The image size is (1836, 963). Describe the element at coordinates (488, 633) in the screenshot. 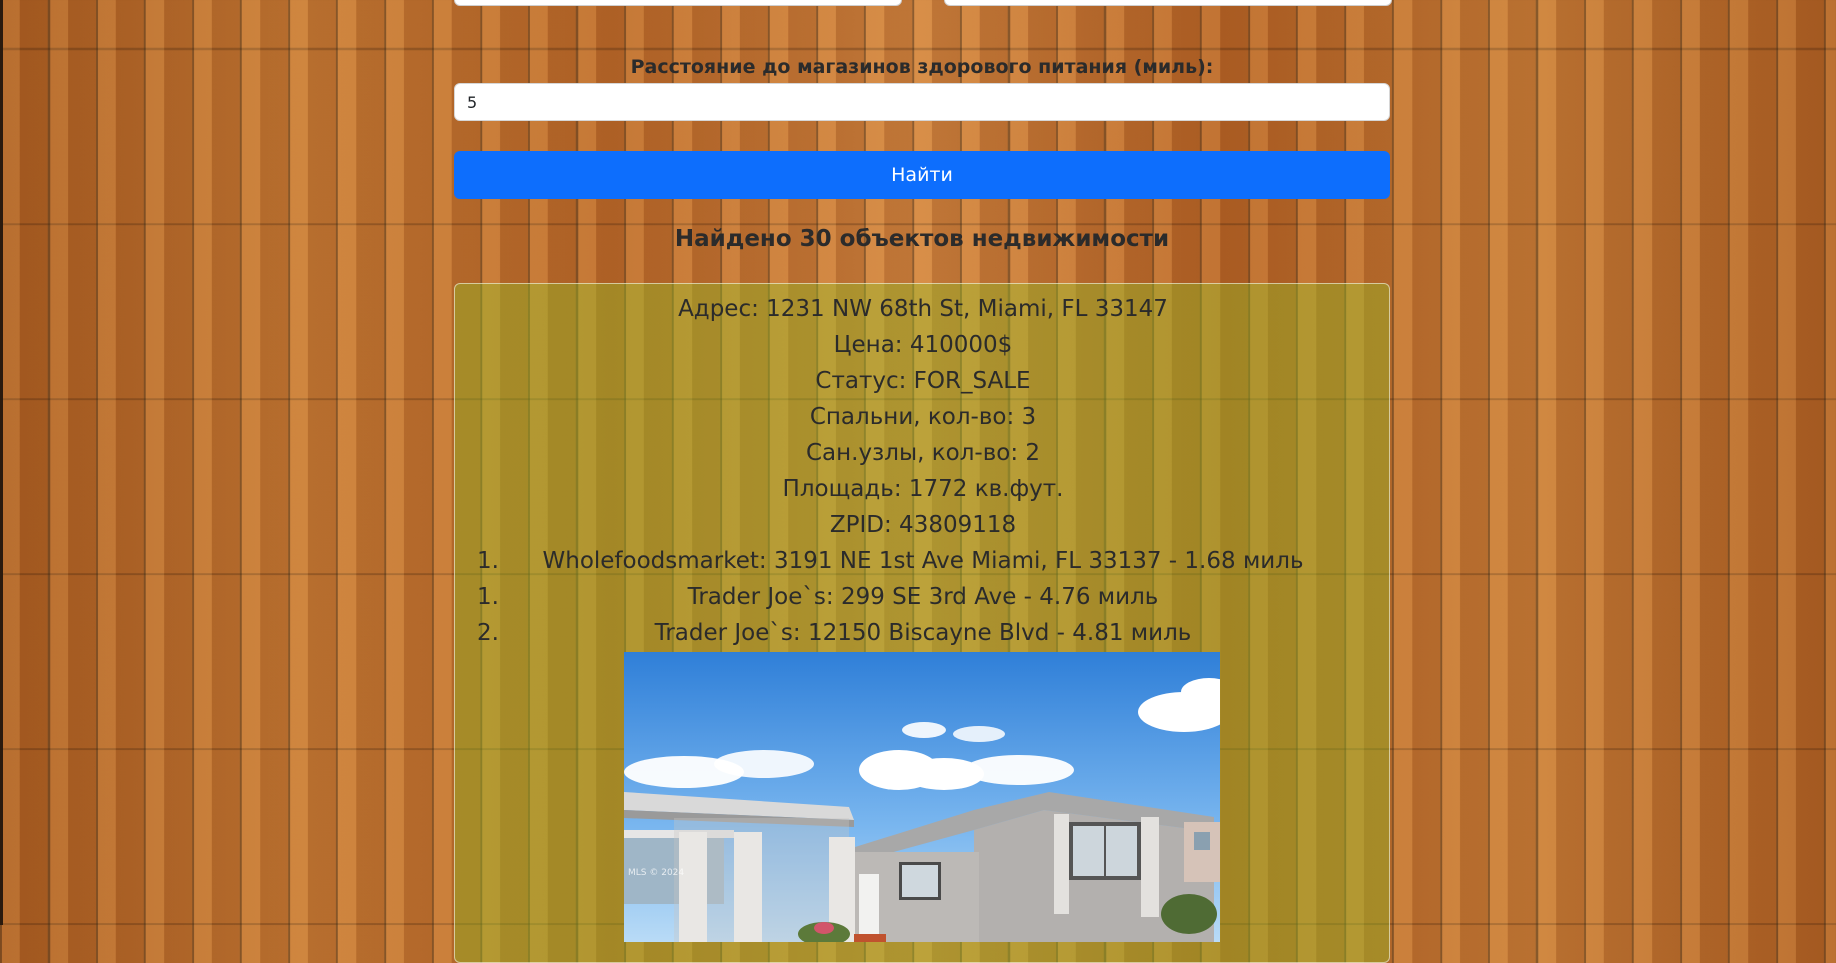

I see `store-number: 2.` at that location.